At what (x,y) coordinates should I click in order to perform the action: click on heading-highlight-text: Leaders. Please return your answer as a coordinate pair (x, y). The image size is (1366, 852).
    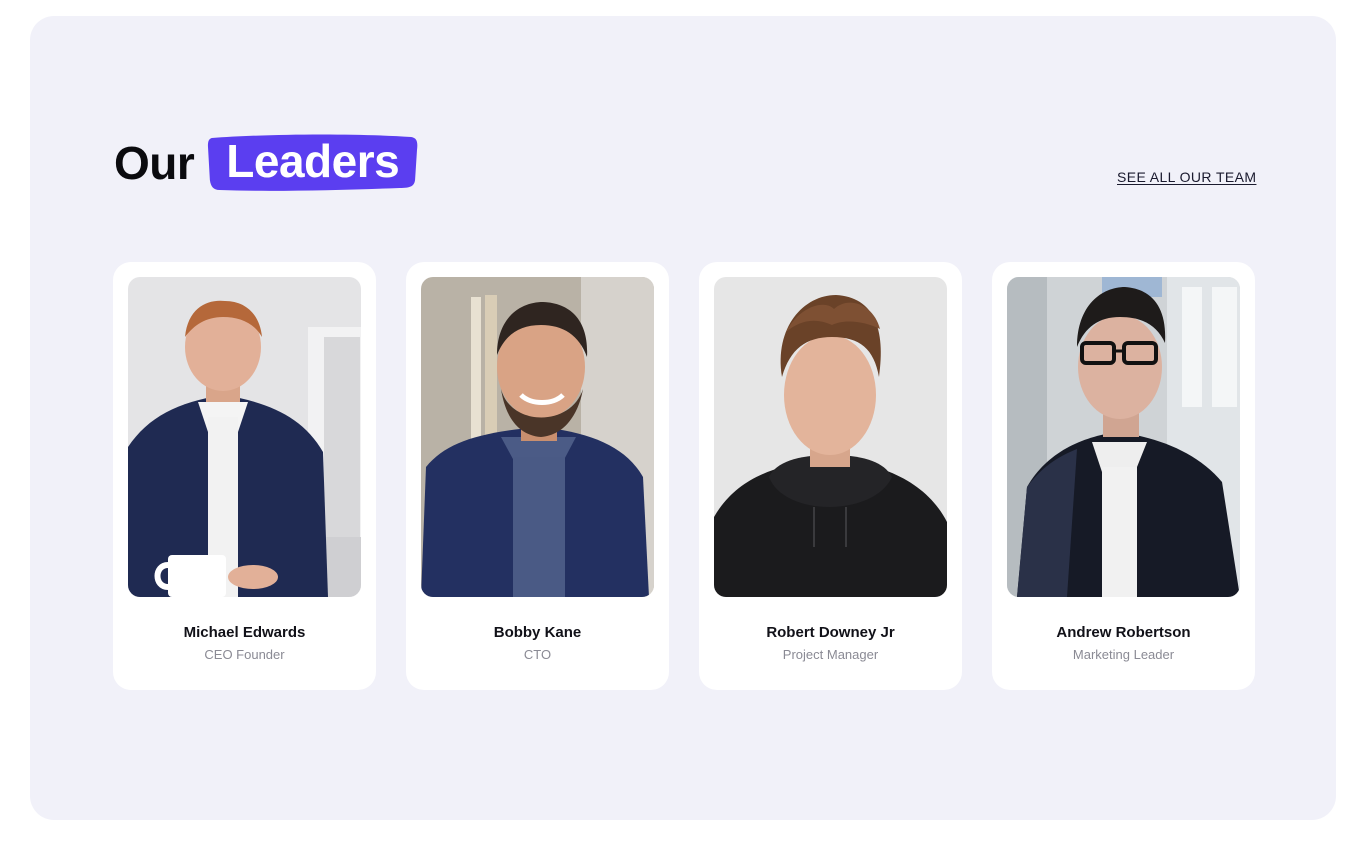
    Looking at the image, I should click on (313, 161).